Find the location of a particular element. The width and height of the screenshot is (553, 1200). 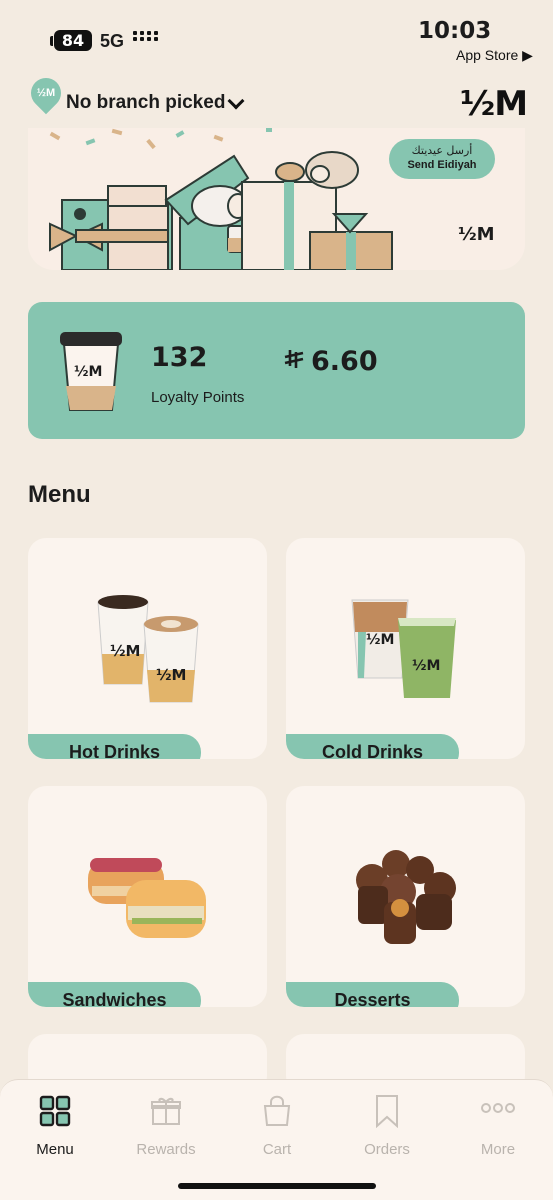

menu-section-title: Menu is located at coordinates (59, 494).